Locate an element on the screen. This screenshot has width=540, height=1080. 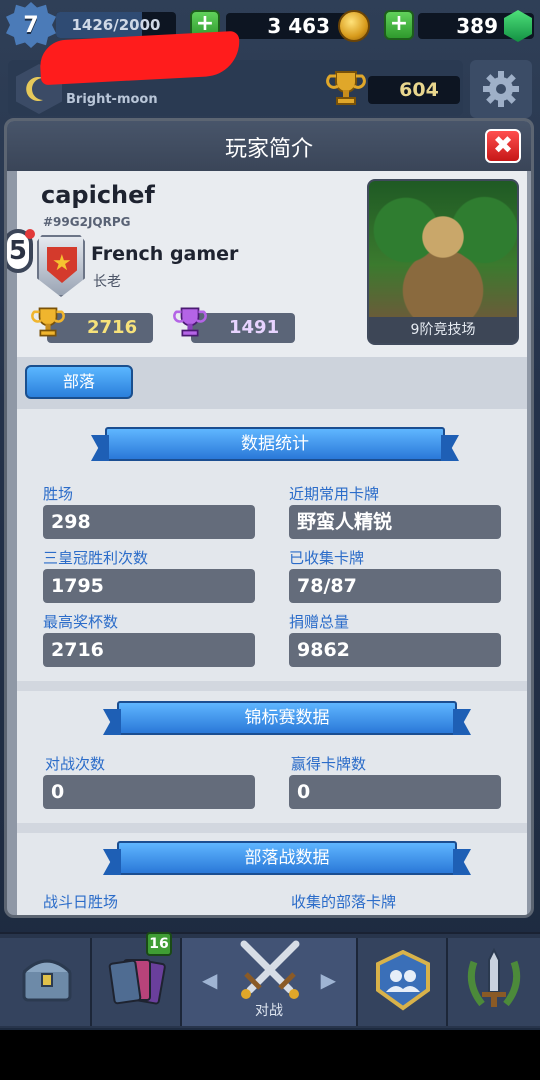
clan-name: French gamer is located at coordinates (164, 254).